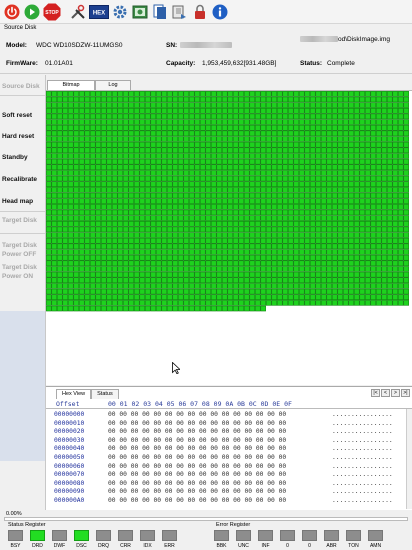  Describe the element at coordinates (22, 179) in the screenshot. I see `recalibrate-button: Recalibrate` at that location.